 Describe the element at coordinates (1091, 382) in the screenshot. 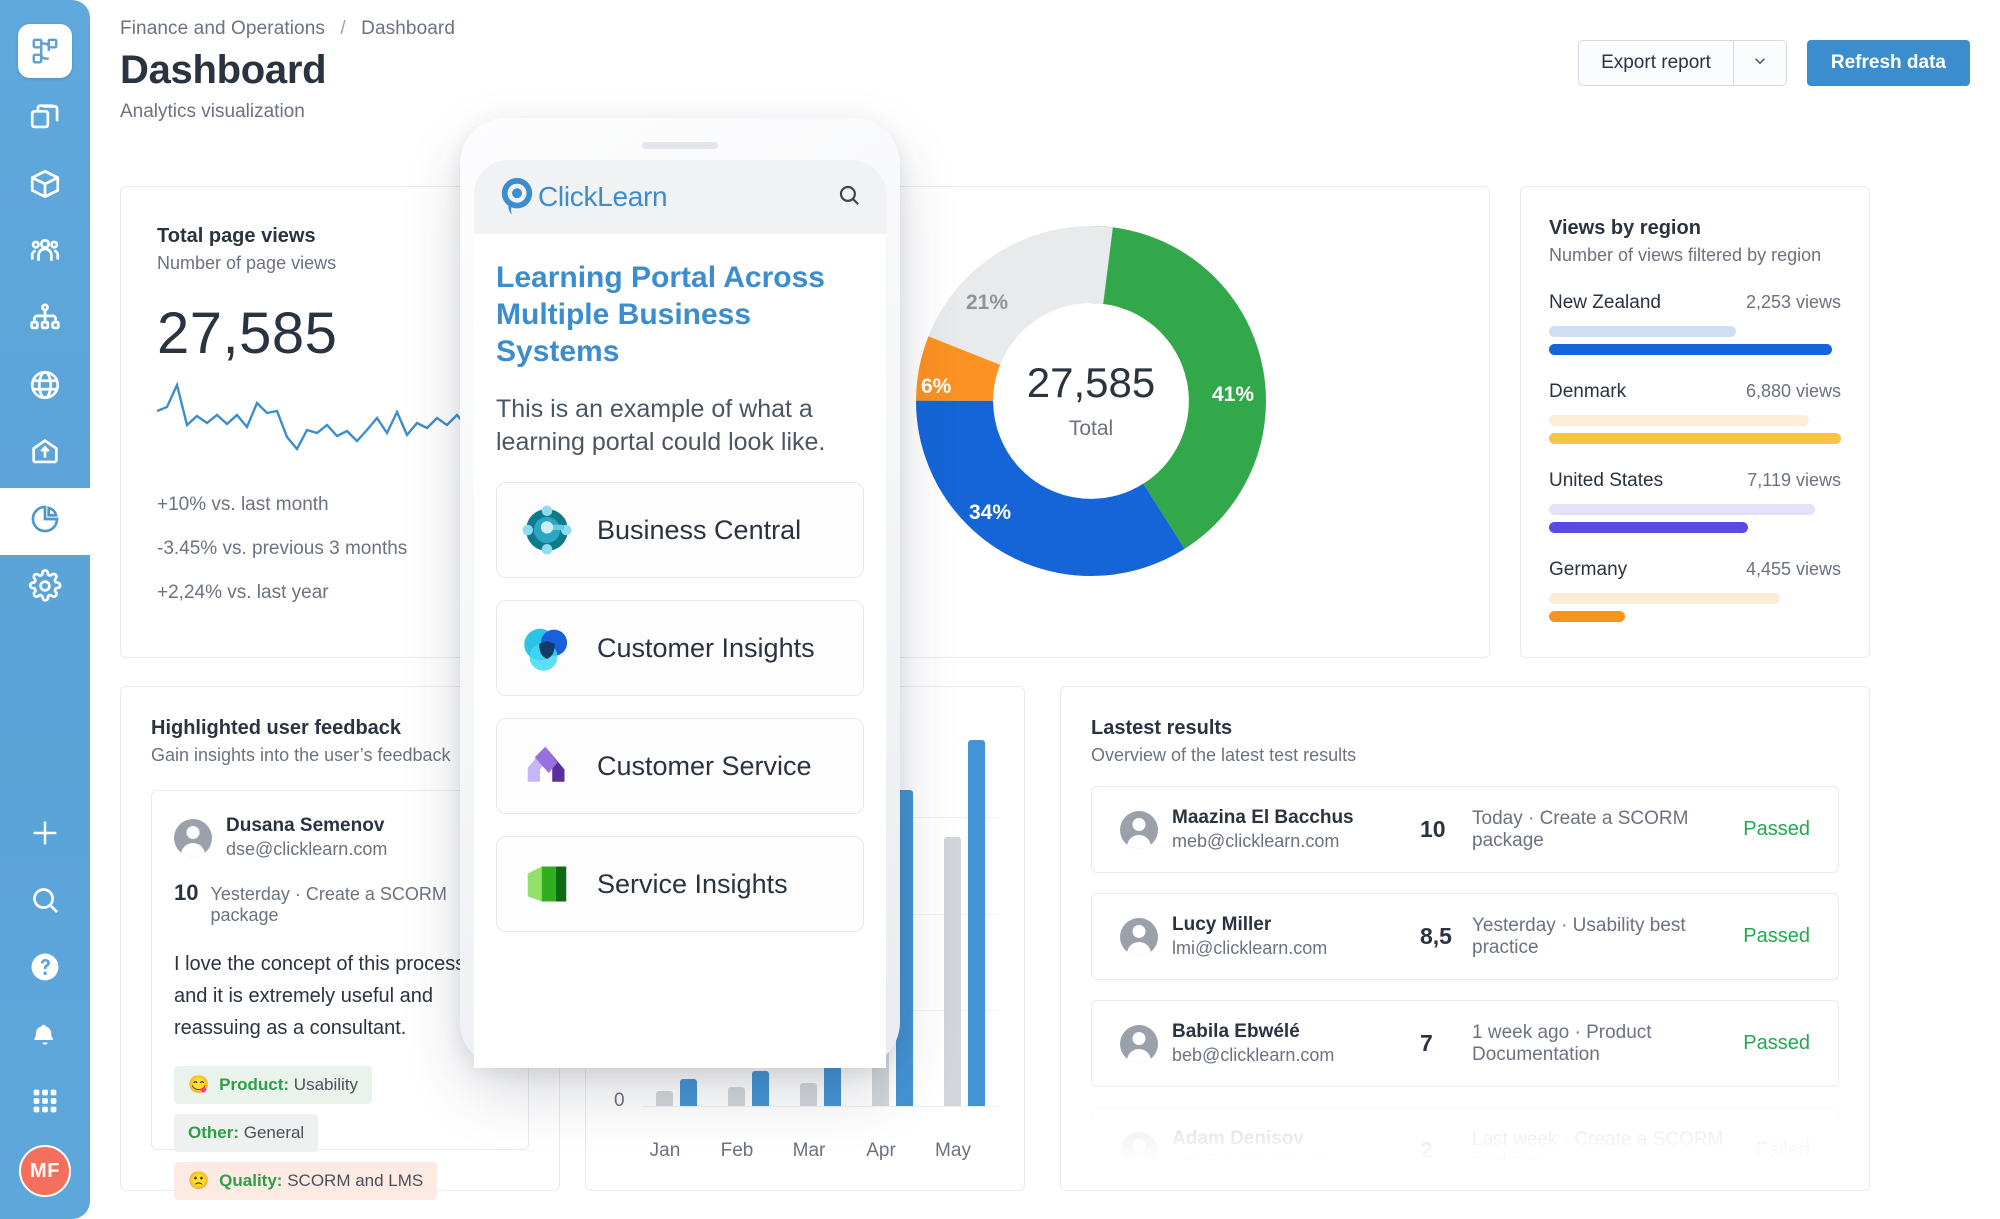

I see `donut-center-value: 27,585` at that location.